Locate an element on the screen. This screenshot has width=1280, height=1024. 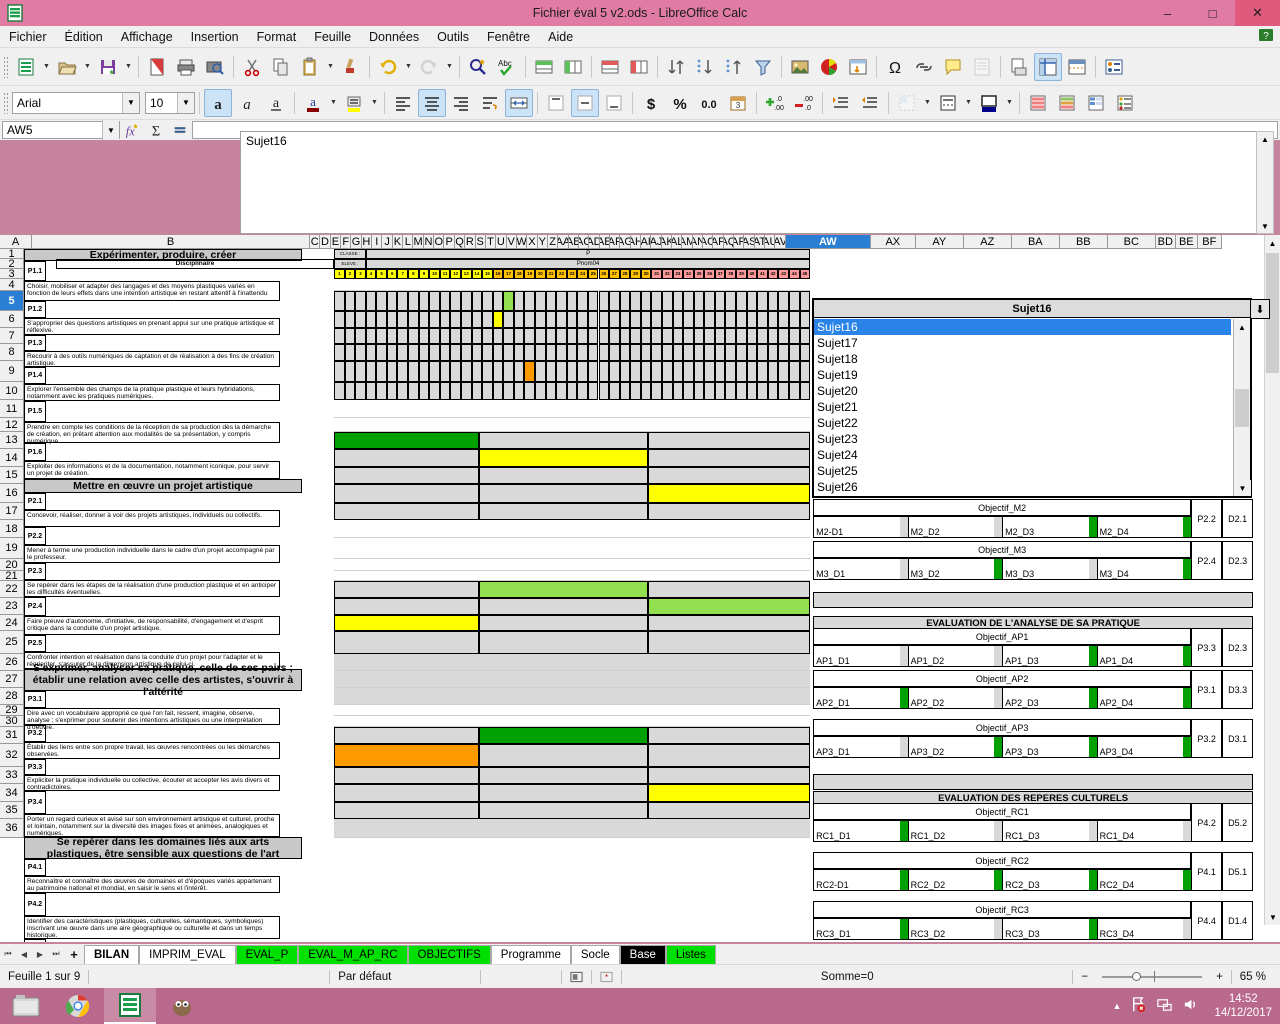
row-header-30: 30 is located at coordinates (12, 721).